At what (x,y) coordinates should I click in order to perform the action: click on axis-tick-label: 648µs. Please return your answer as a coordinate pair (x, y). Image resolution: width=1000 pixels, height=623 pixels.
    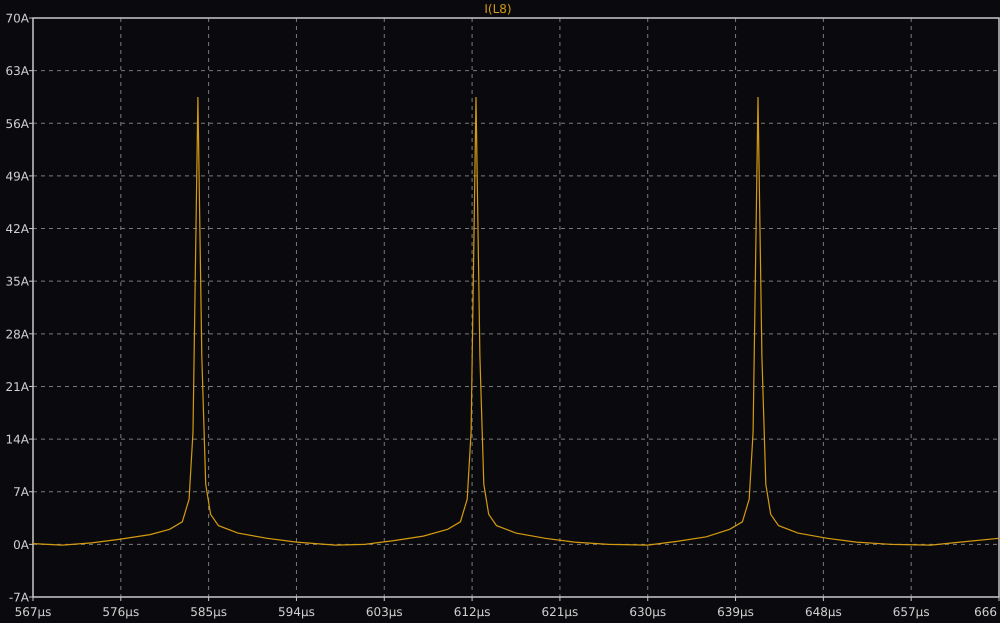
    Looking at the image, I should click on (823, 612).